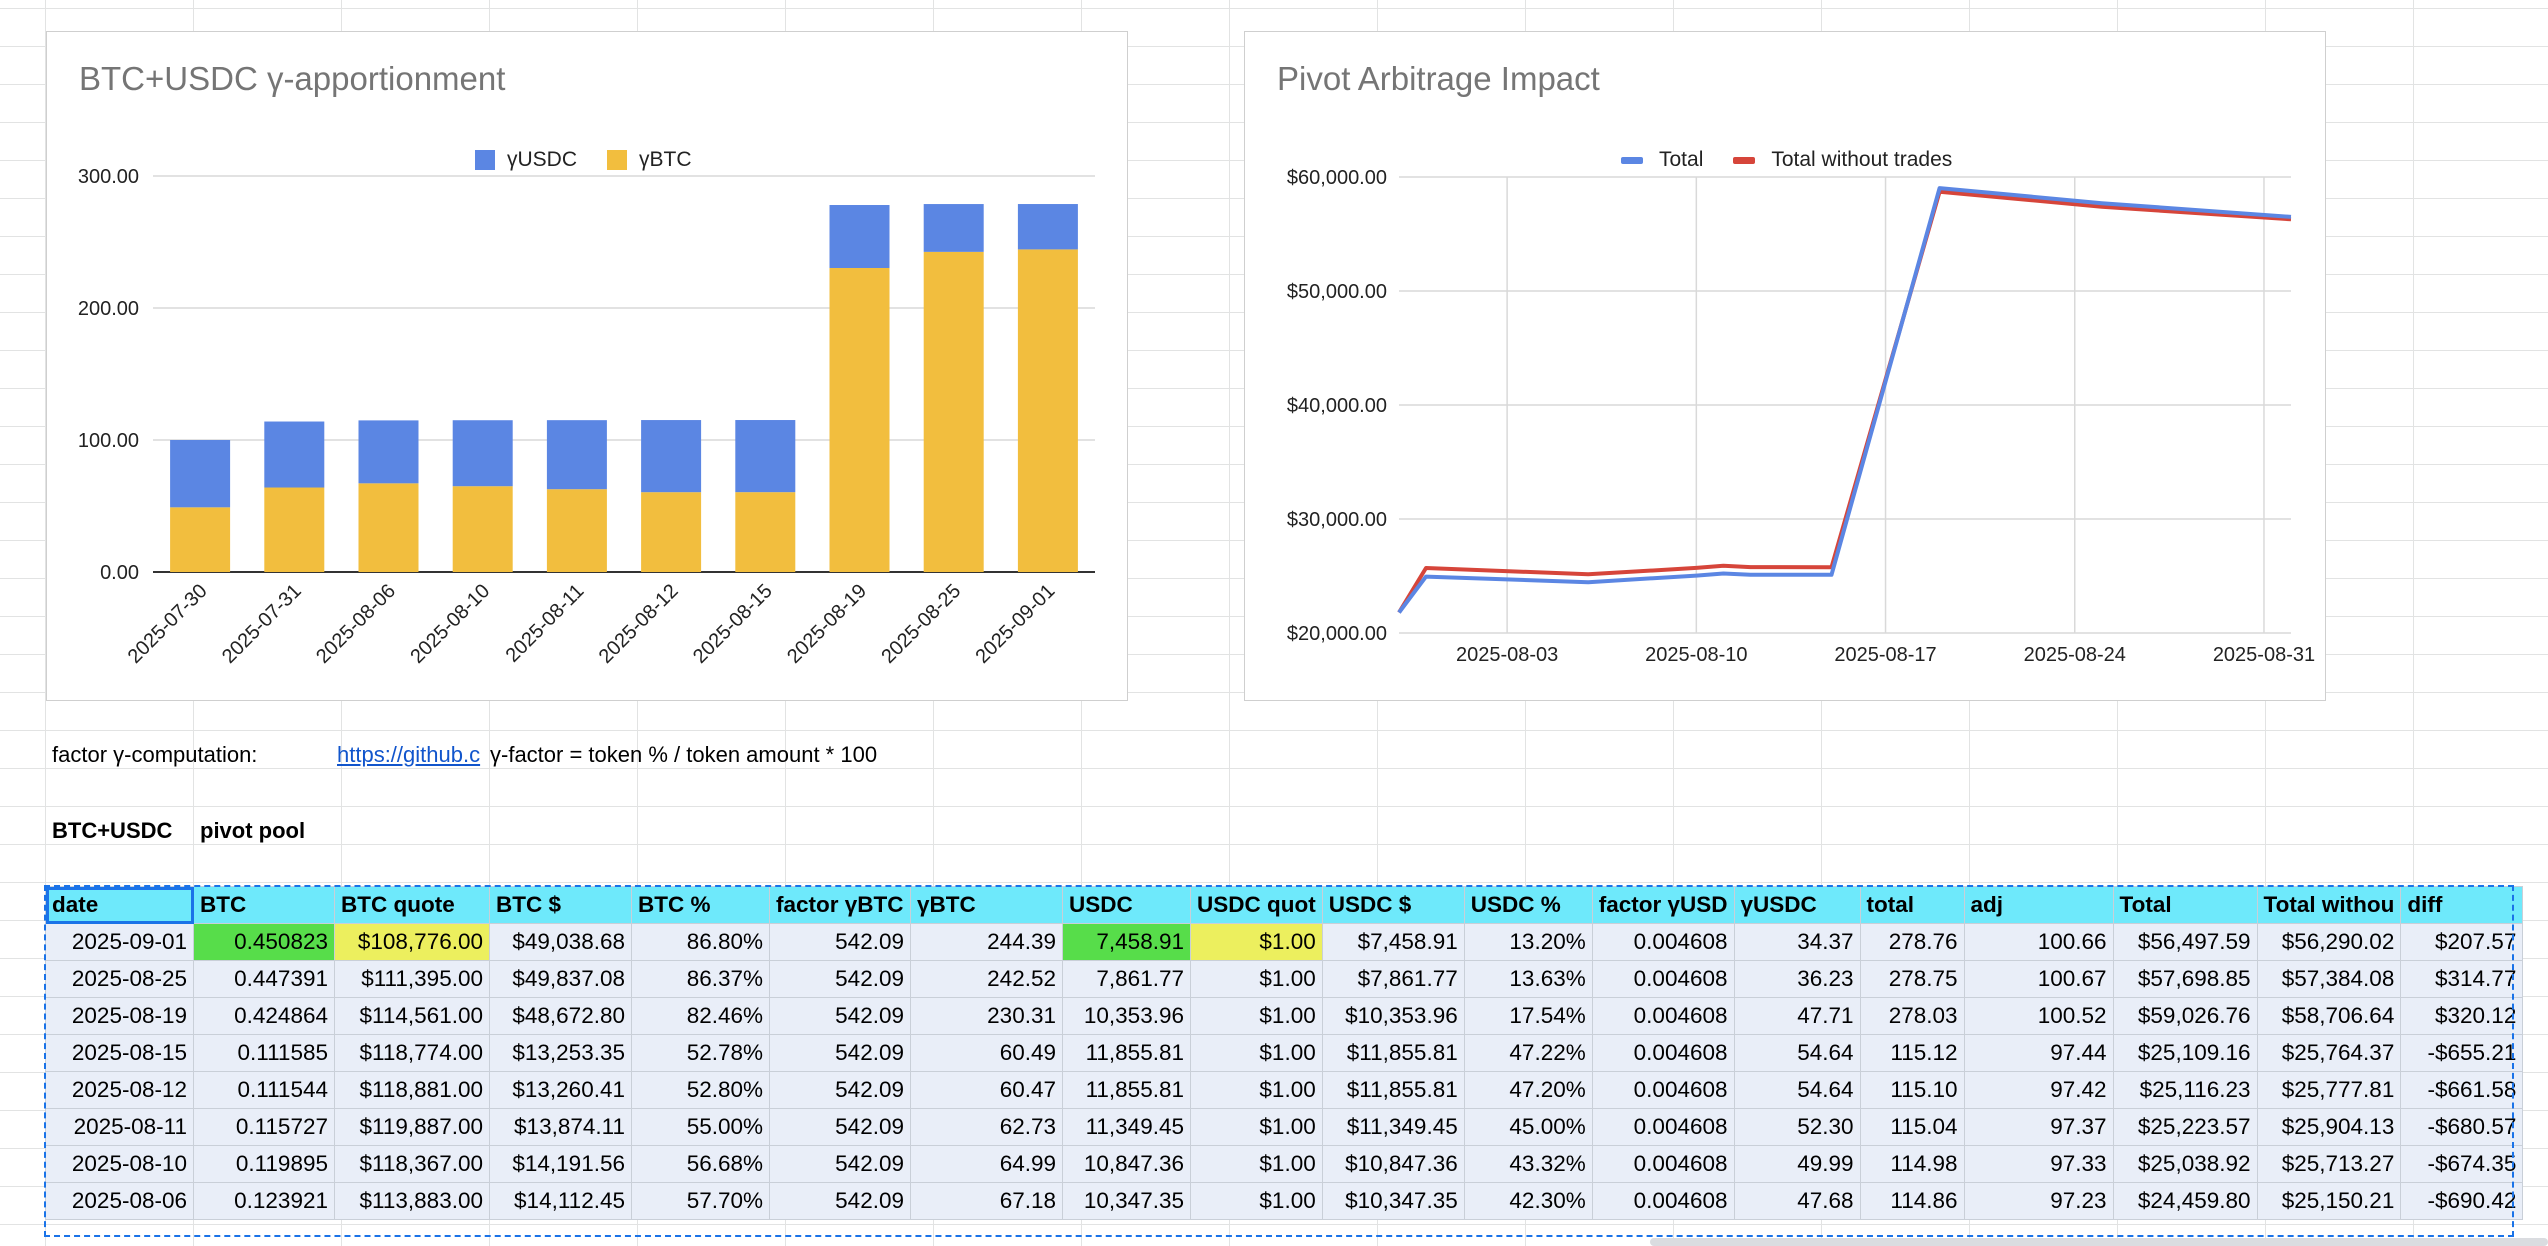  Describe the element at coordinates (1126, 1016) in the screenshot. I see `table-cell: 10,353.96` at that location.